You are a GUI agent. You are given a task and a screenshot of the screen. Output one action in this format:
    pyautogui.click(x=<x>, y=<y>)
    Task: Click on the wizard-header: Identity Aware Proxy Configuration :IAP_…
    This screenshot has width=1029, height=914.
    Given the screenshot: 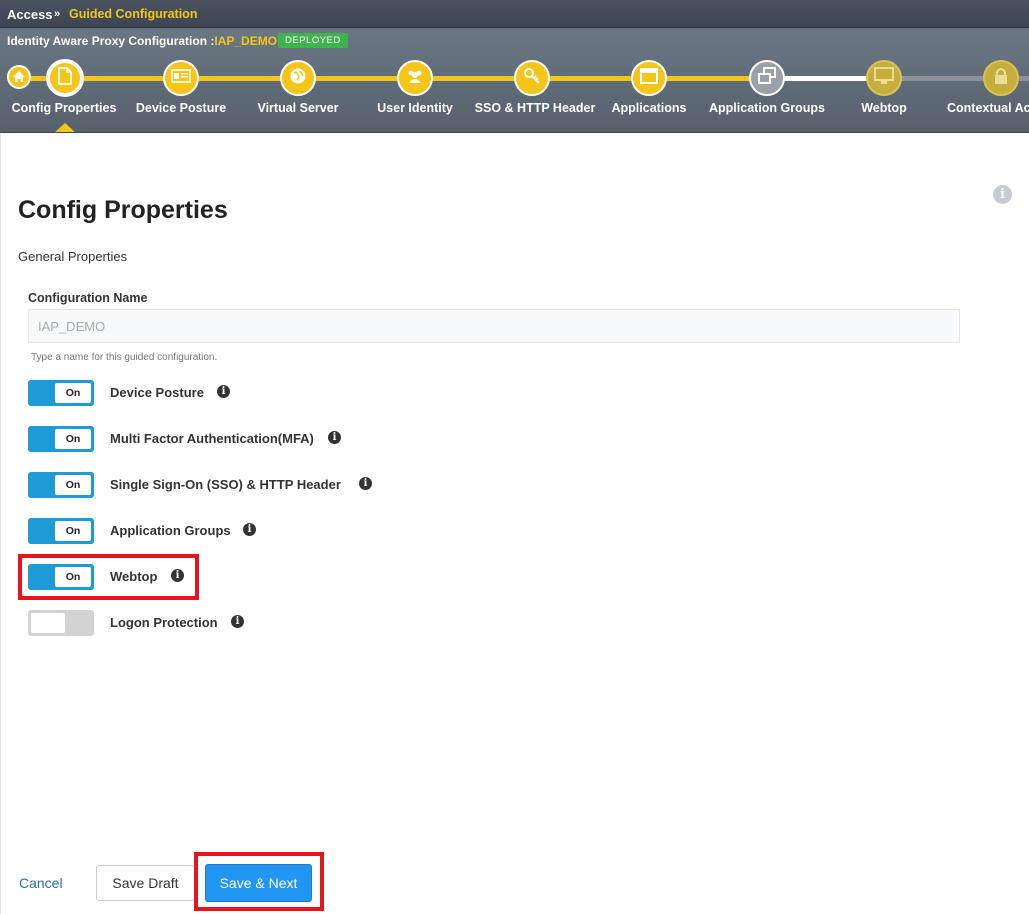 What is the action you would take?
    pyautogui.click(x=514, y=80)
    